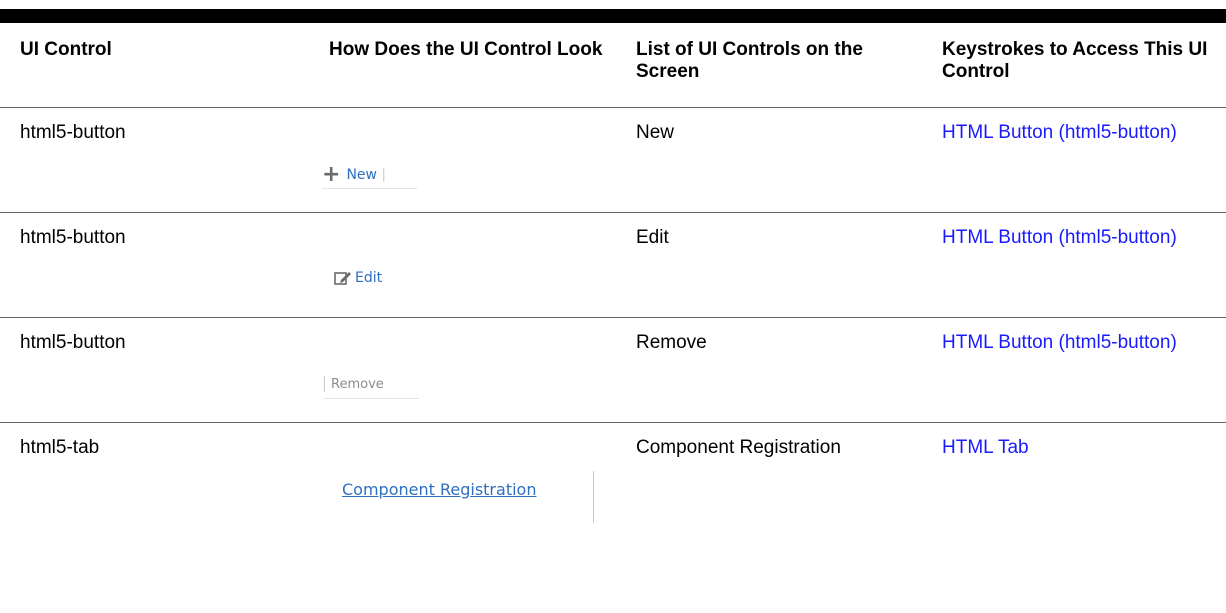 The width and height of the screenshot is (1226, 613). I want to click on list-control-name: Remove, so click(671, 342).